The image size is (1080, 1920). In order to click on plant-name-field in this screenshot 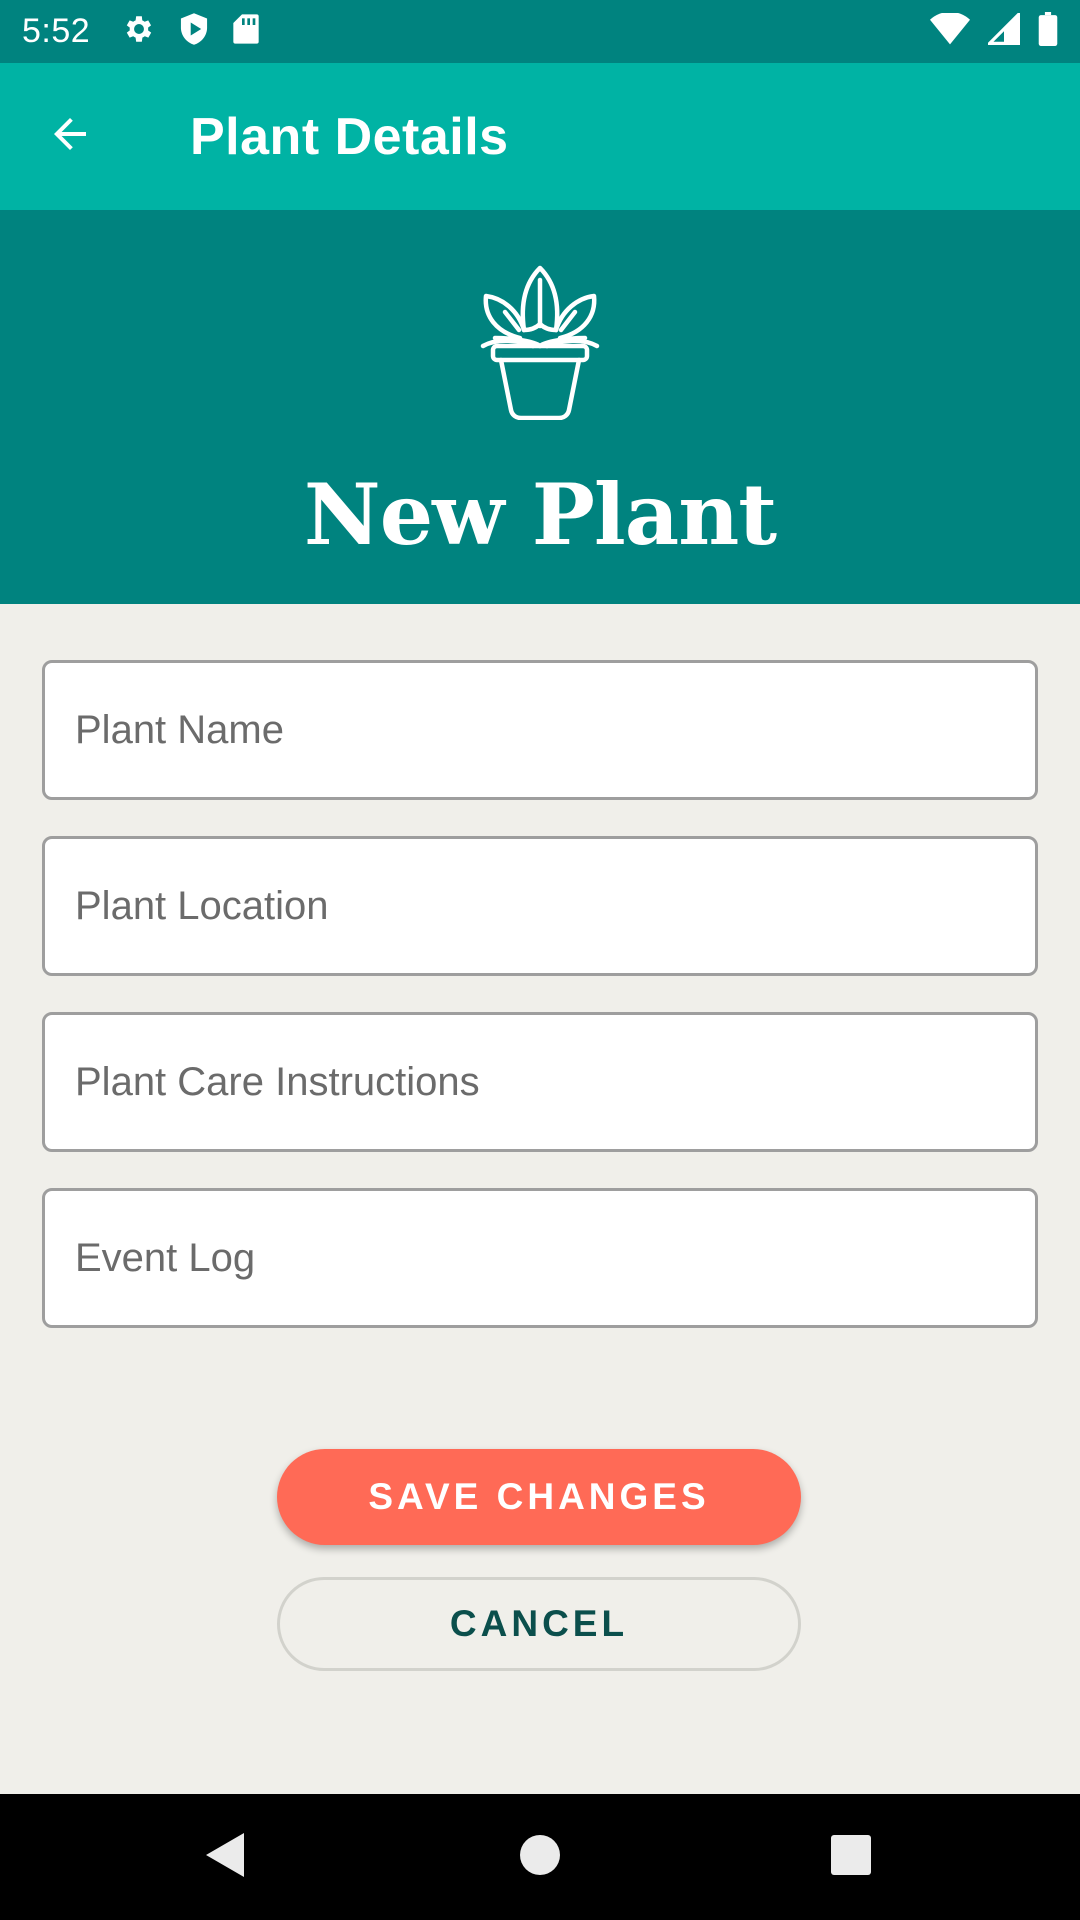, I will do `click(540, 730)`.